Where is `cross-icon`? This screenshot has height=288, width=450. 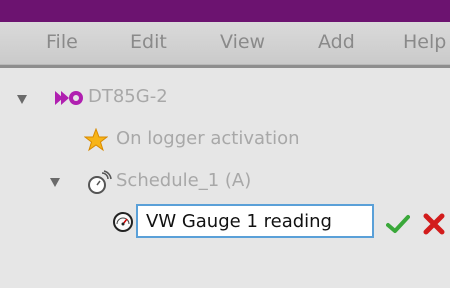 cross-icon is located at coordinates (434, 224).